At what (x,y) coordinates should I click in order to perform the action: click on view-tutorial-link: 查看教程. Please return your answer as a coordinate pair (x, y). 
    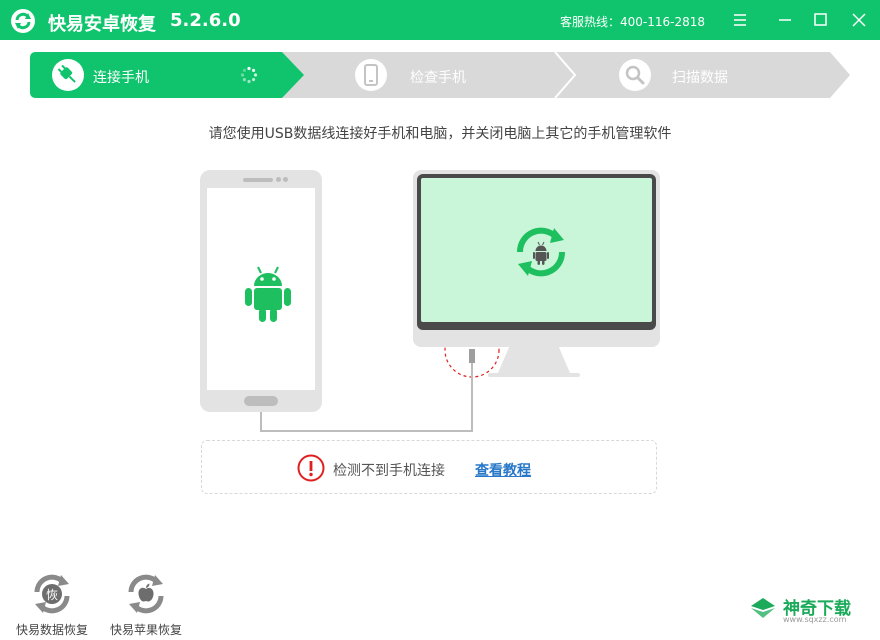
    Looking at the image, I should click on (503, 470).